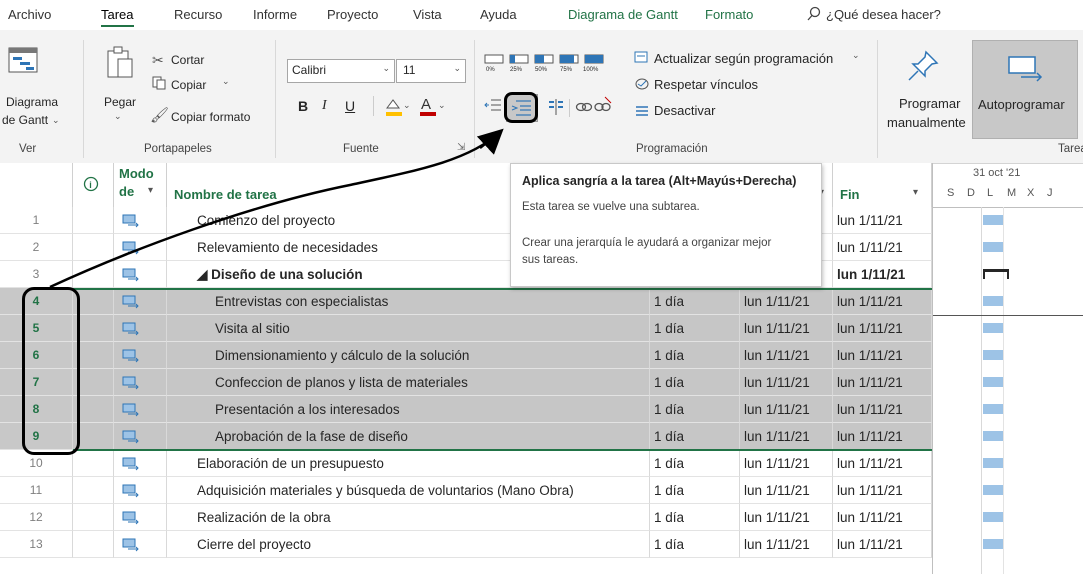 The height and width of the screenshot is (574, 1083). I want to click on copy-button: Copiar, so click(188, 85).